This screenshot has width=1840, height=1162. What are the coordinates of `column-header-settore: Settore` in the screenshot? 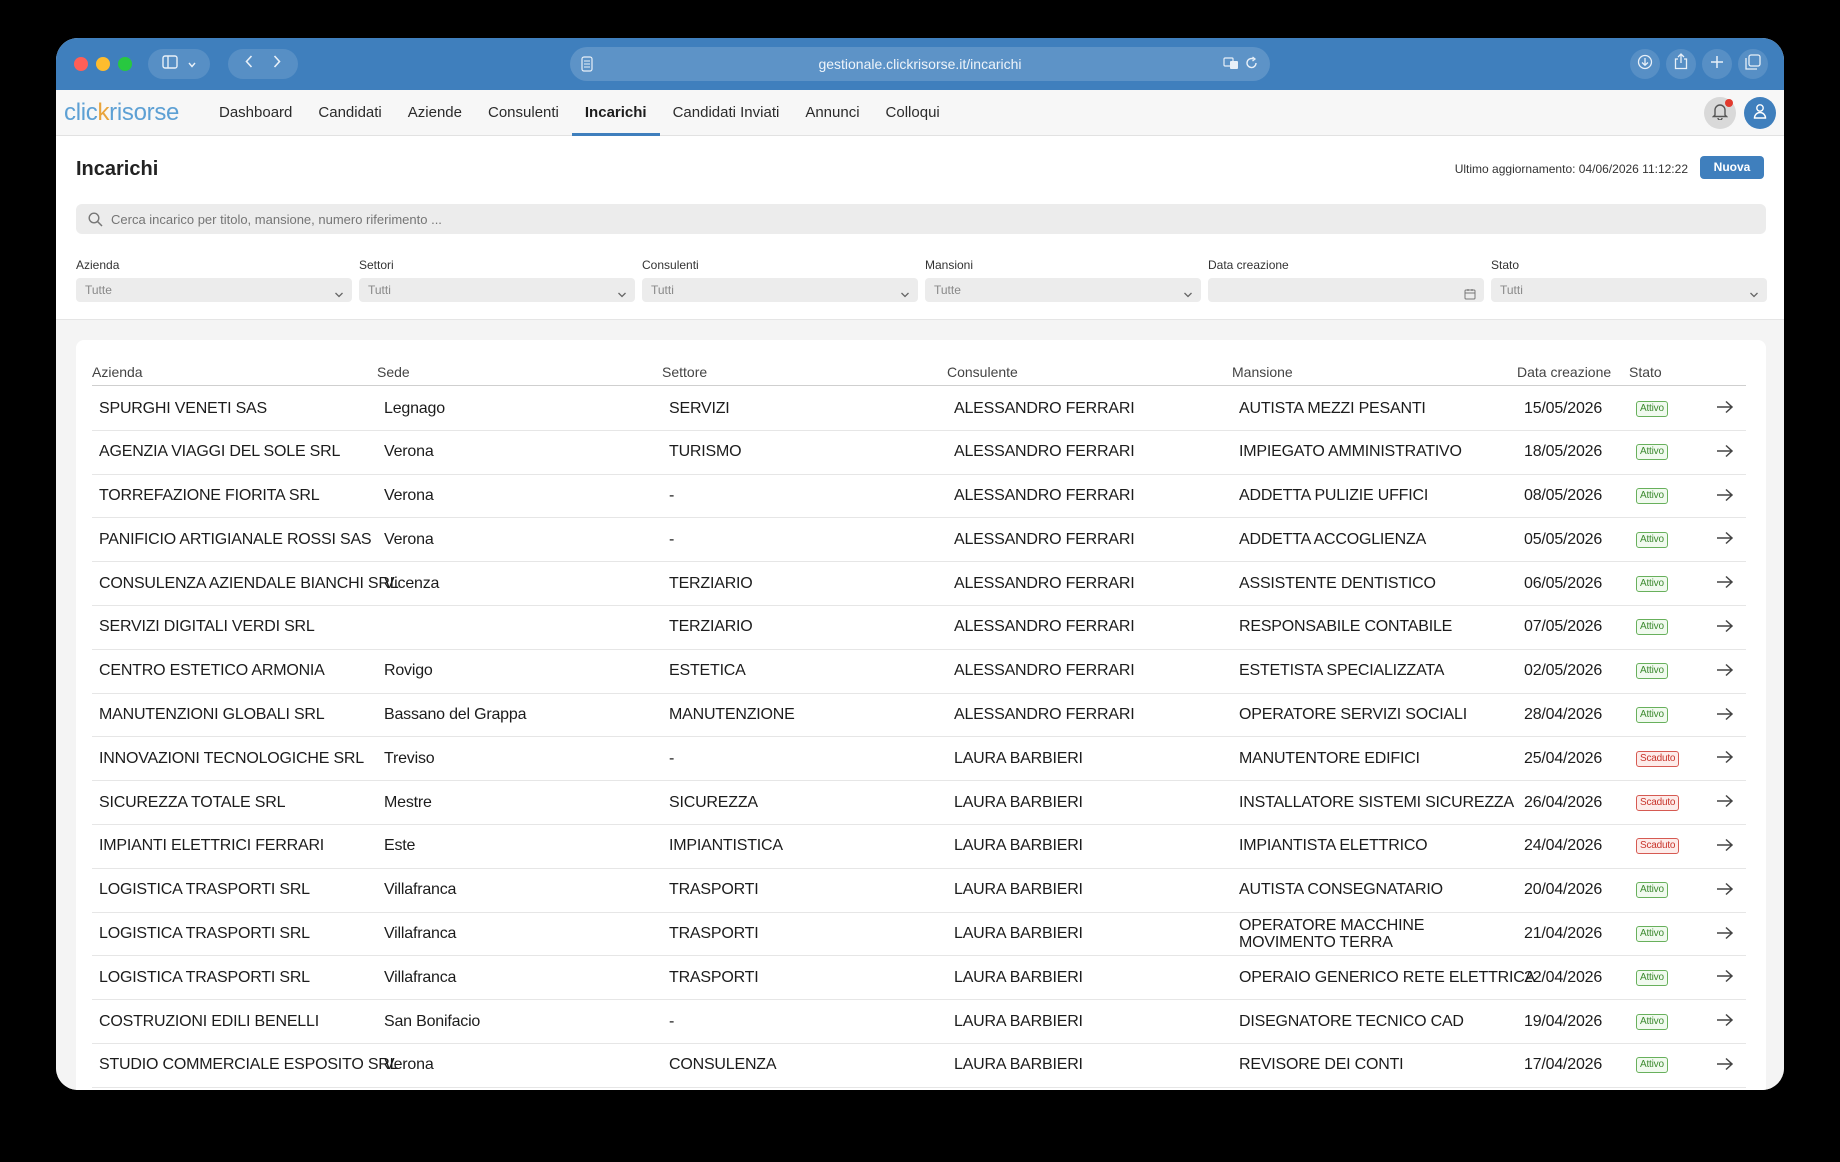 It's located at (684, 372).